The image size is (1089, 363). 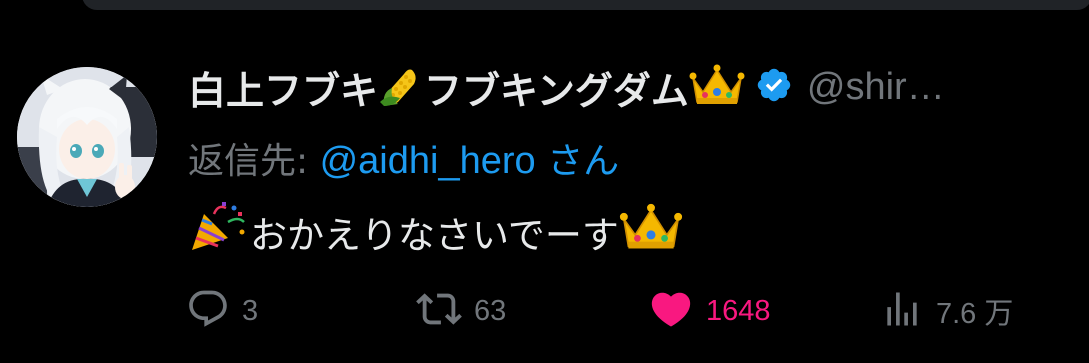 I want to click on reply-to-line: 返信先: @aidhi_hero さん, so click(x=403, y=158).